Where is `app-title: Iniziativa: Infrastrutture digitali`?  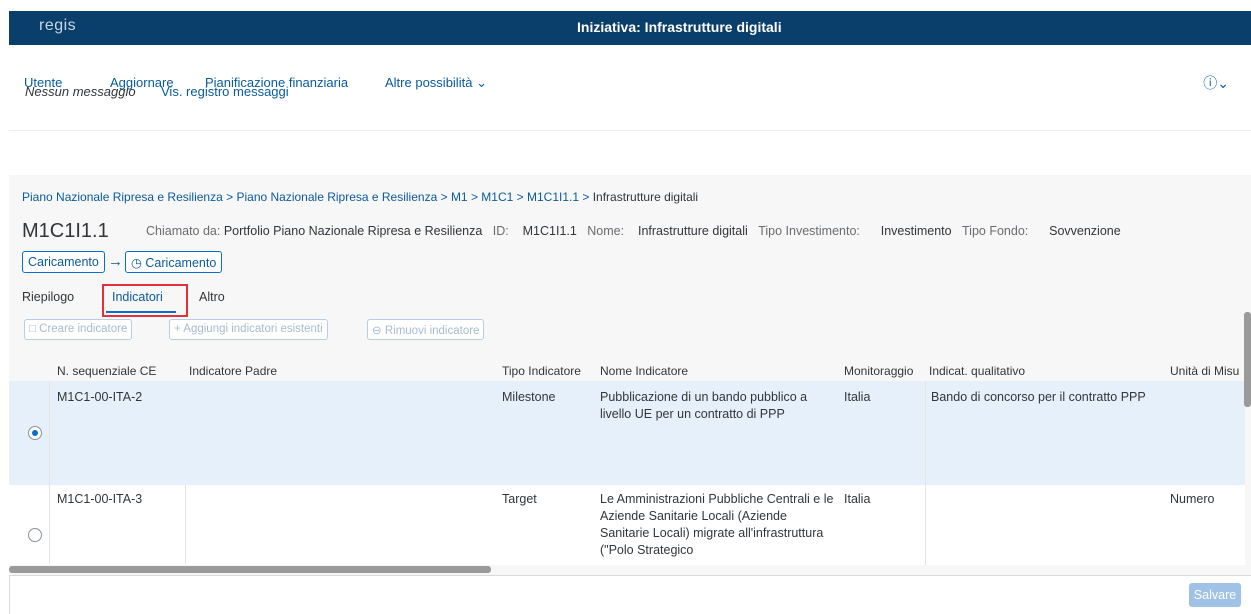
app-title: Iniziativa: Infrastrutture digitali is located at coordinates (679, 27).